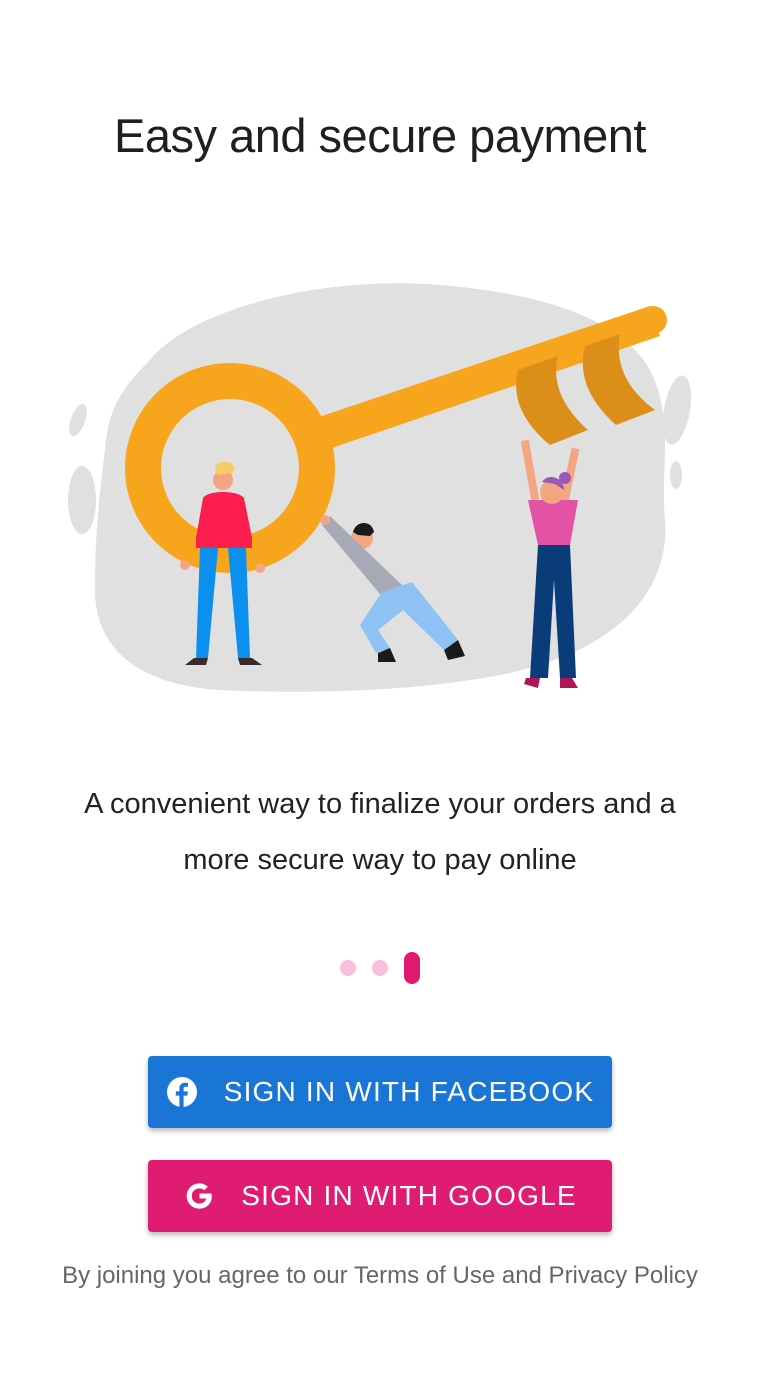  I want to click on sign-in-facebook-button: SIGN IN WITH FACEBOOK, so click(380, 1092).